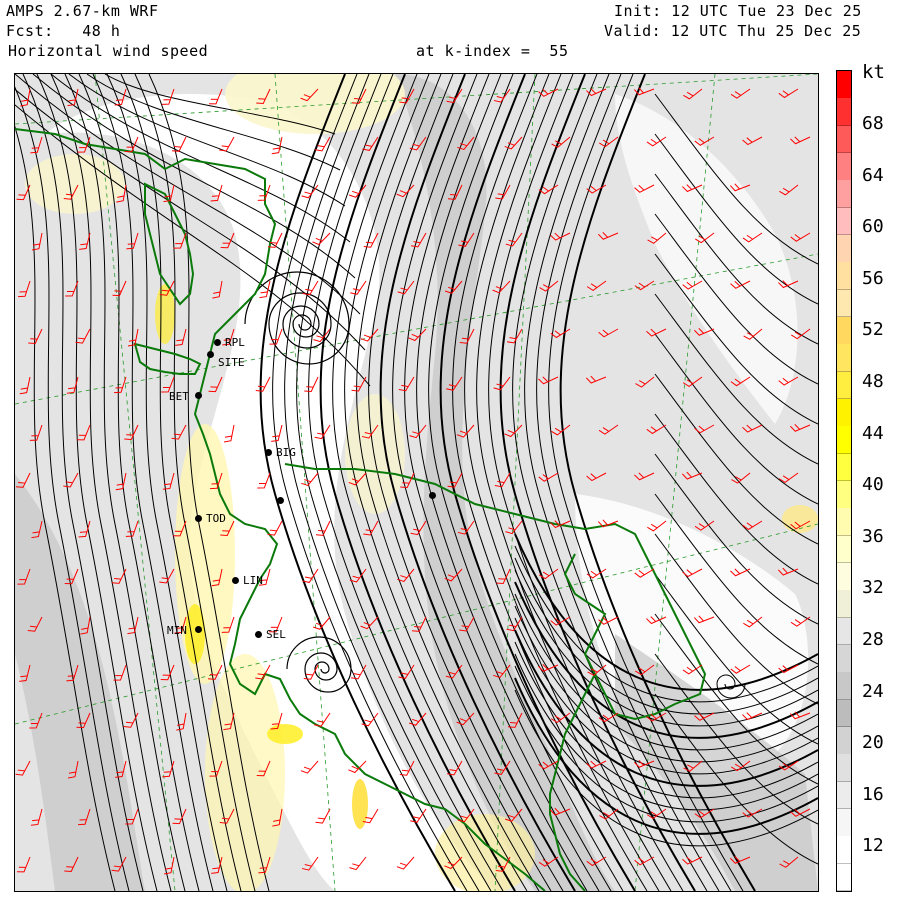 The height and width of the screenshot is (900, 900). I want to click on colorbar-tick-label: 52, so click(873, 330).